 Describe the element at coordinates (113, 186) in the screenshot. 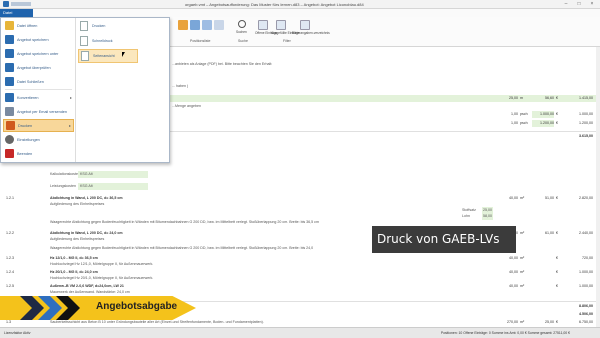

I see `leist-value: KSG Alt` at that location.